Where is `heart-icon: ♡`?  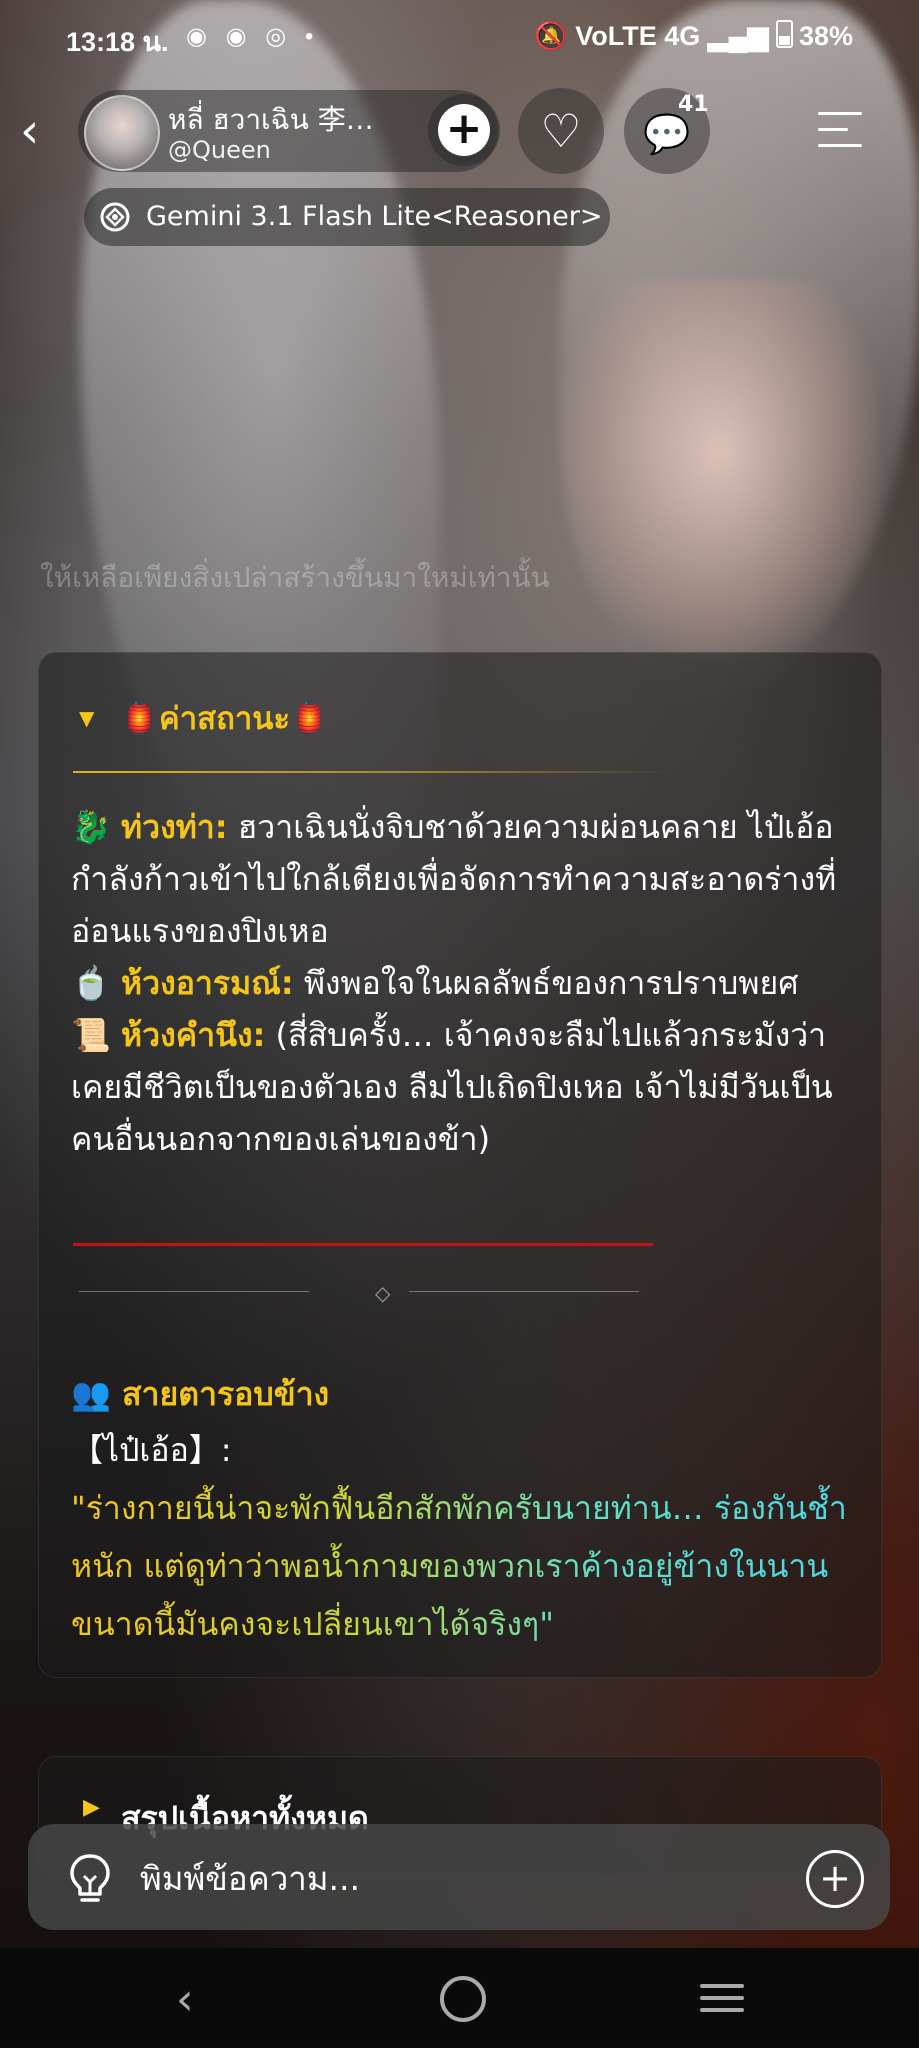
heart-icon: ♡ is located at coordinates (561, 131).